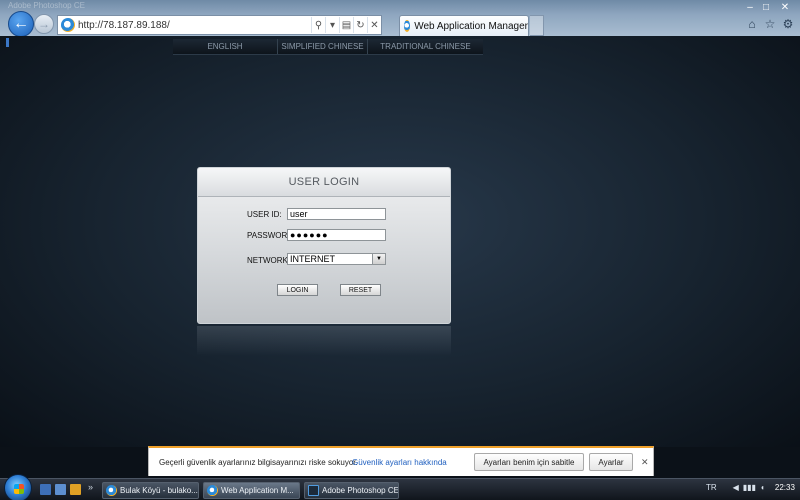  Describe the element at coordinates (7, 42) in the screenshot. I see `page-load-indicator` at that location.